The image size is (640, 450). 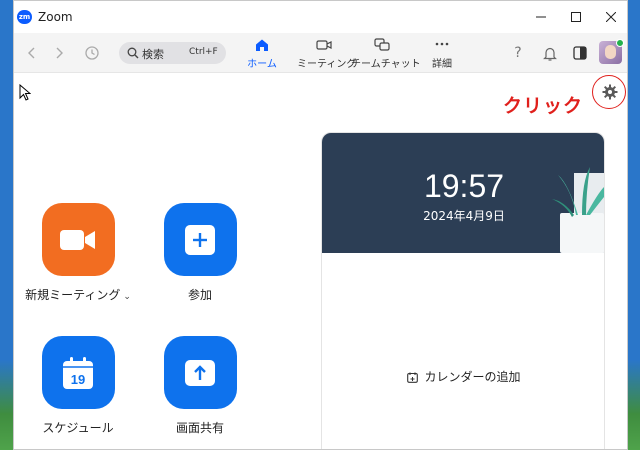 I want to click on chevron-right-icon, so click(x=59, y=53).